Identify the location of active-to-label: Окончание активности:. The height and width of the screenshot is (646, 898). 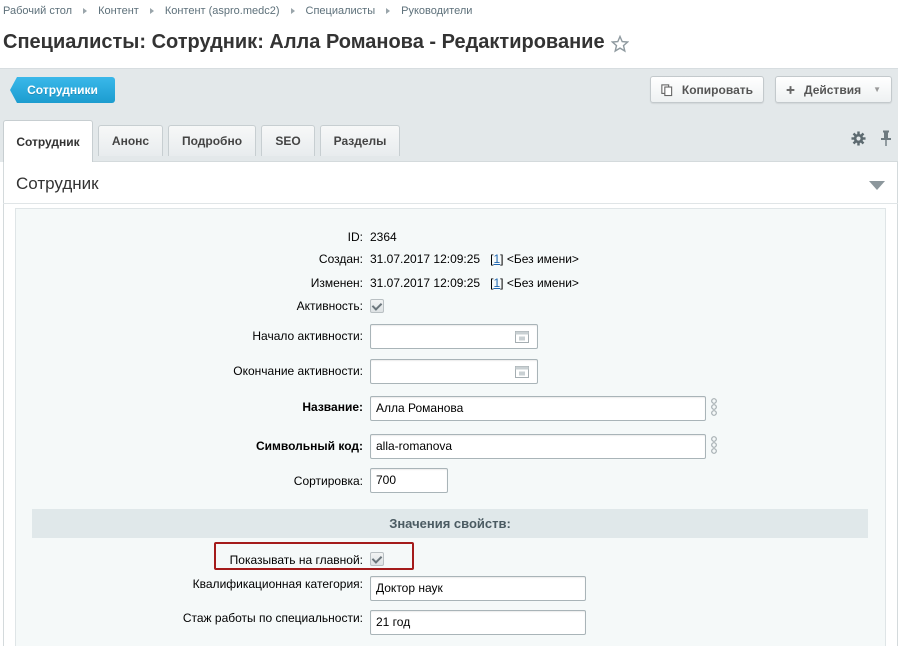
(298, 371).